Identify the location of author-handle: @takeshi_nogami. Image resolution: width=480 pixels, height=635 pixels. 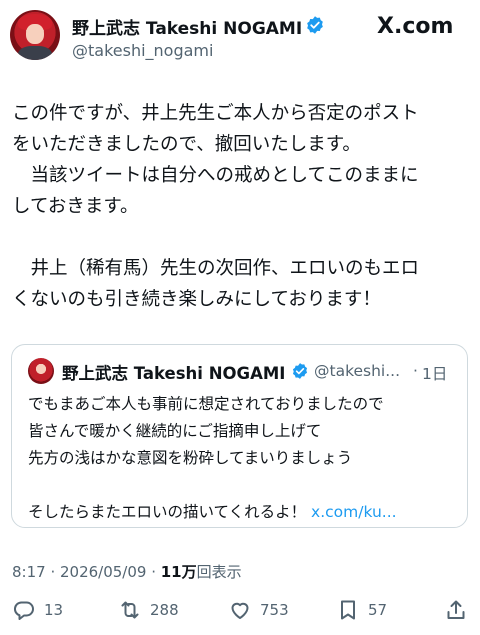
(142, 50).